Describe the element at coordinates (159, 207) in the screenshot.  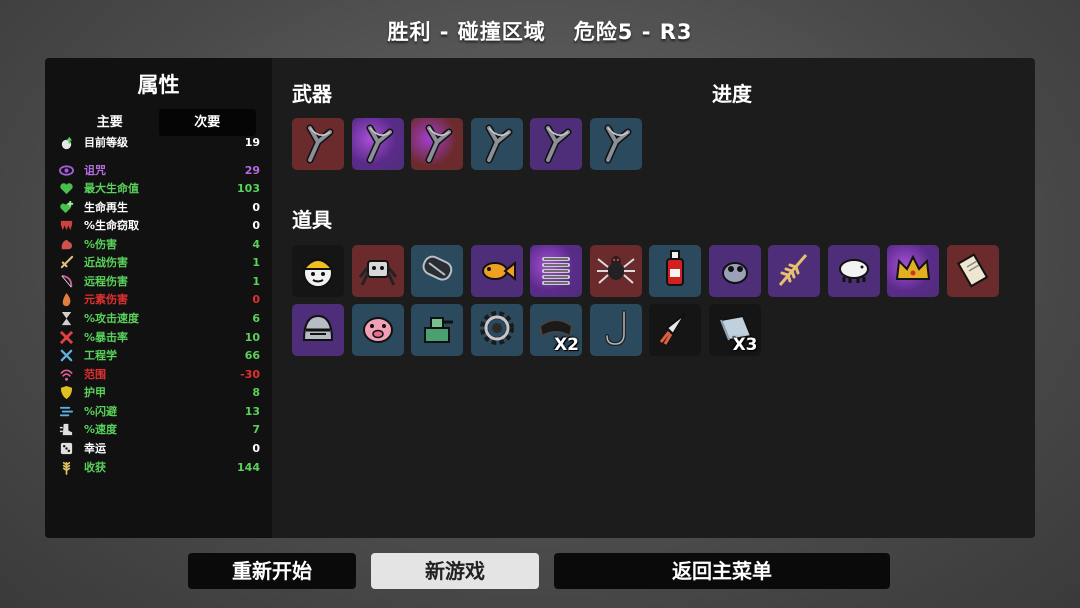
I see `stat-row: 生命再生 0` at that location.